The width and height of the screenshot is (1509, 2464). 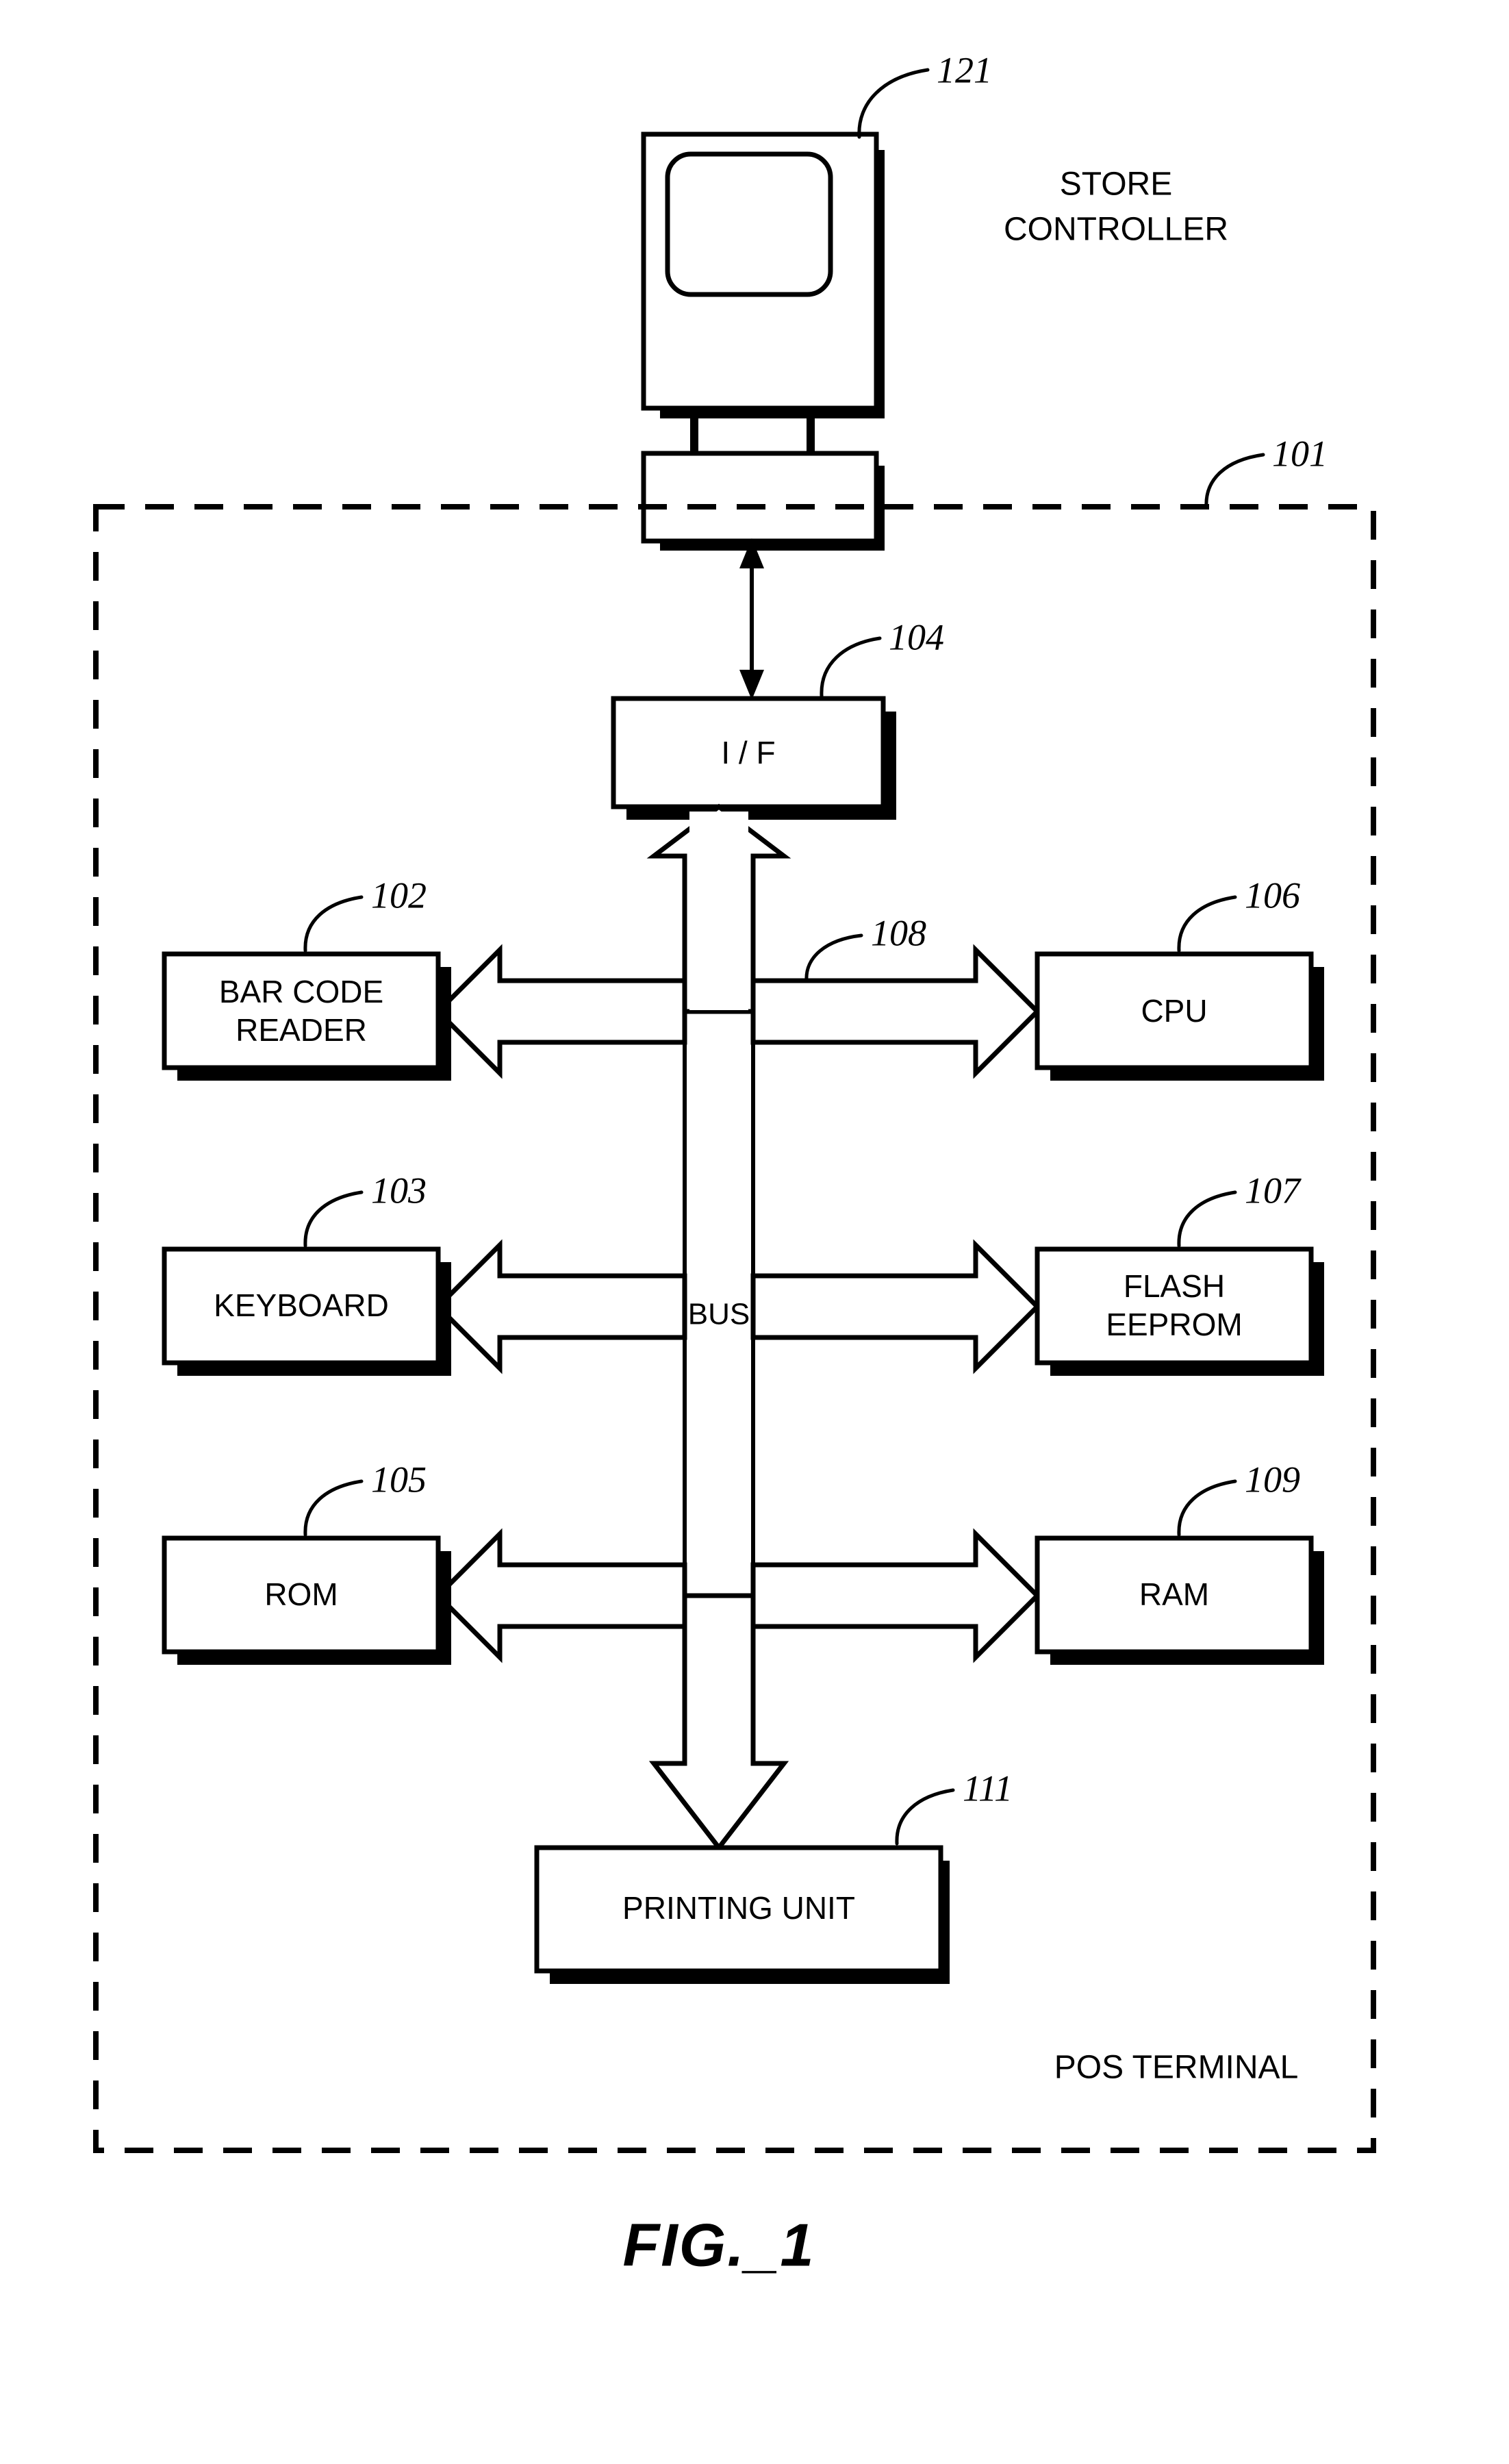 What do you see at coordinates (752, 619) in the screenshot?
I see `controller-interface-link` at bounding box center [752, 619].